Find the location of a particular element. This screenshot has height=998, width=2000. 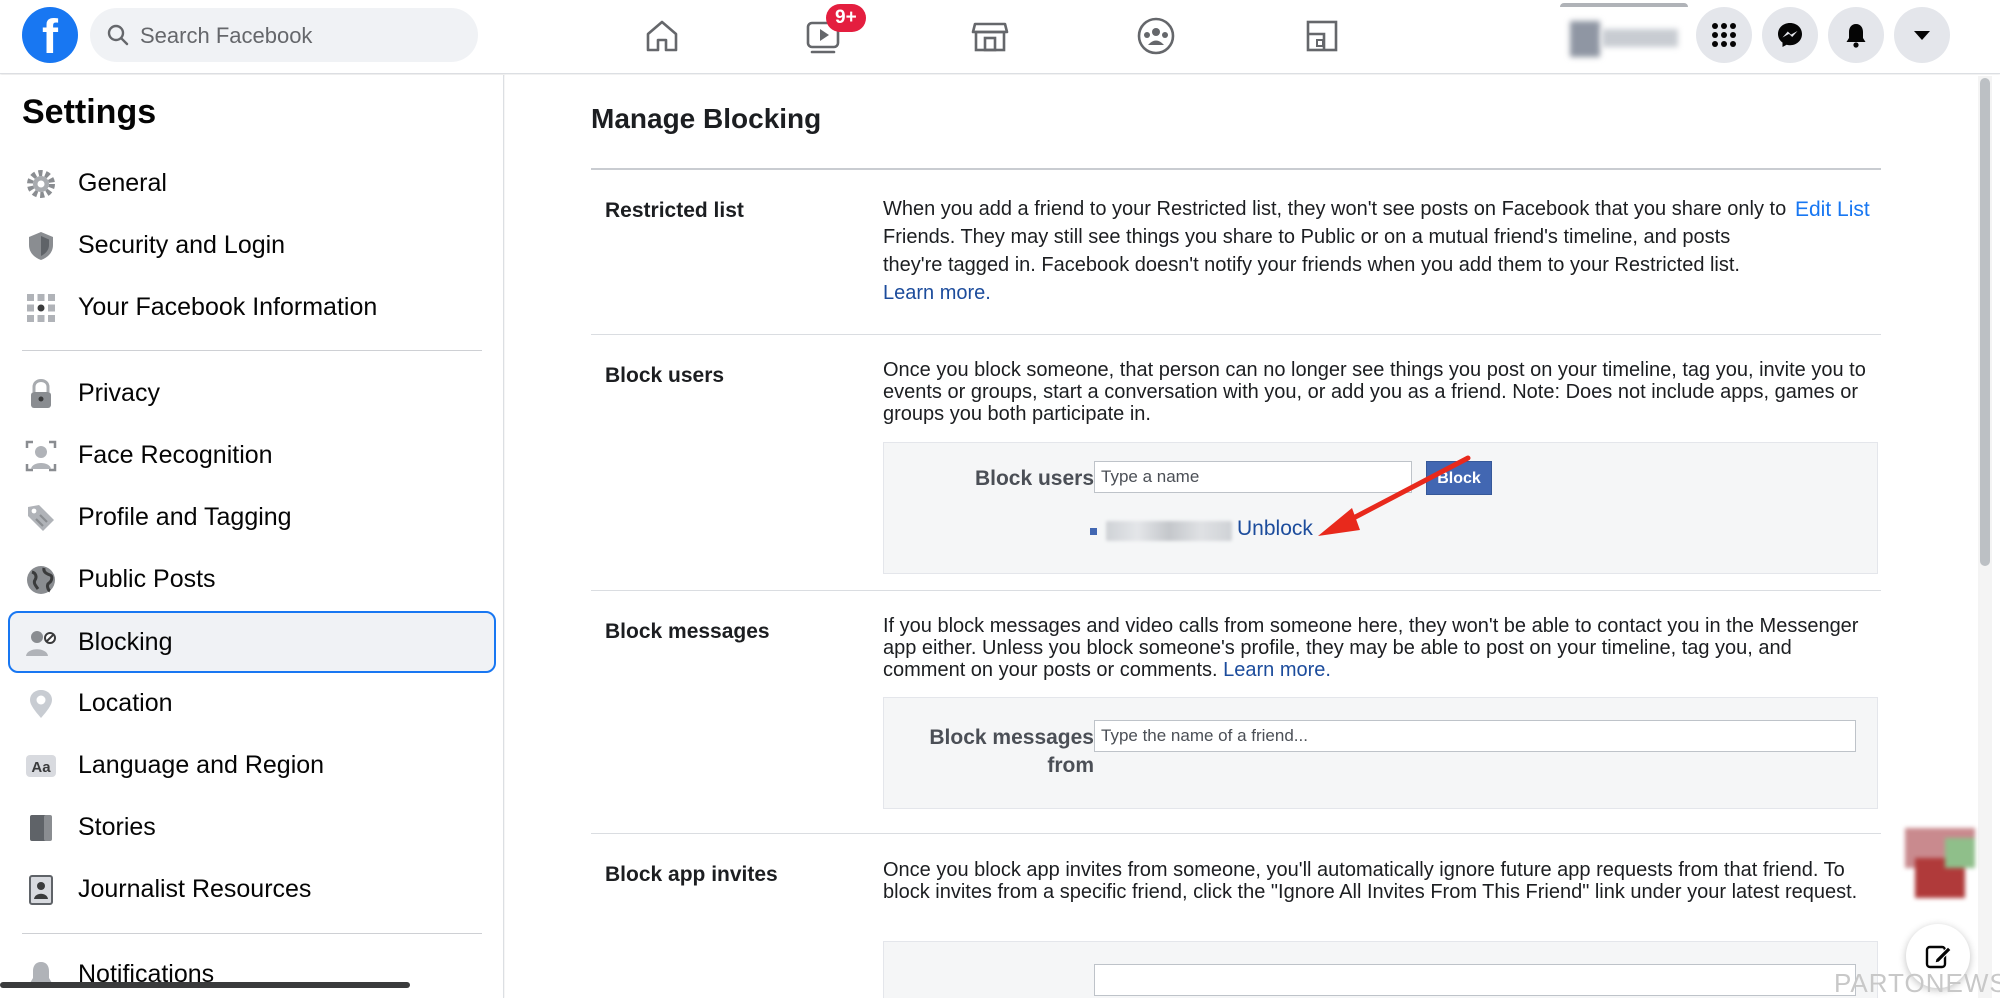

profile-shortcut is located at coordinates (1624, 35).